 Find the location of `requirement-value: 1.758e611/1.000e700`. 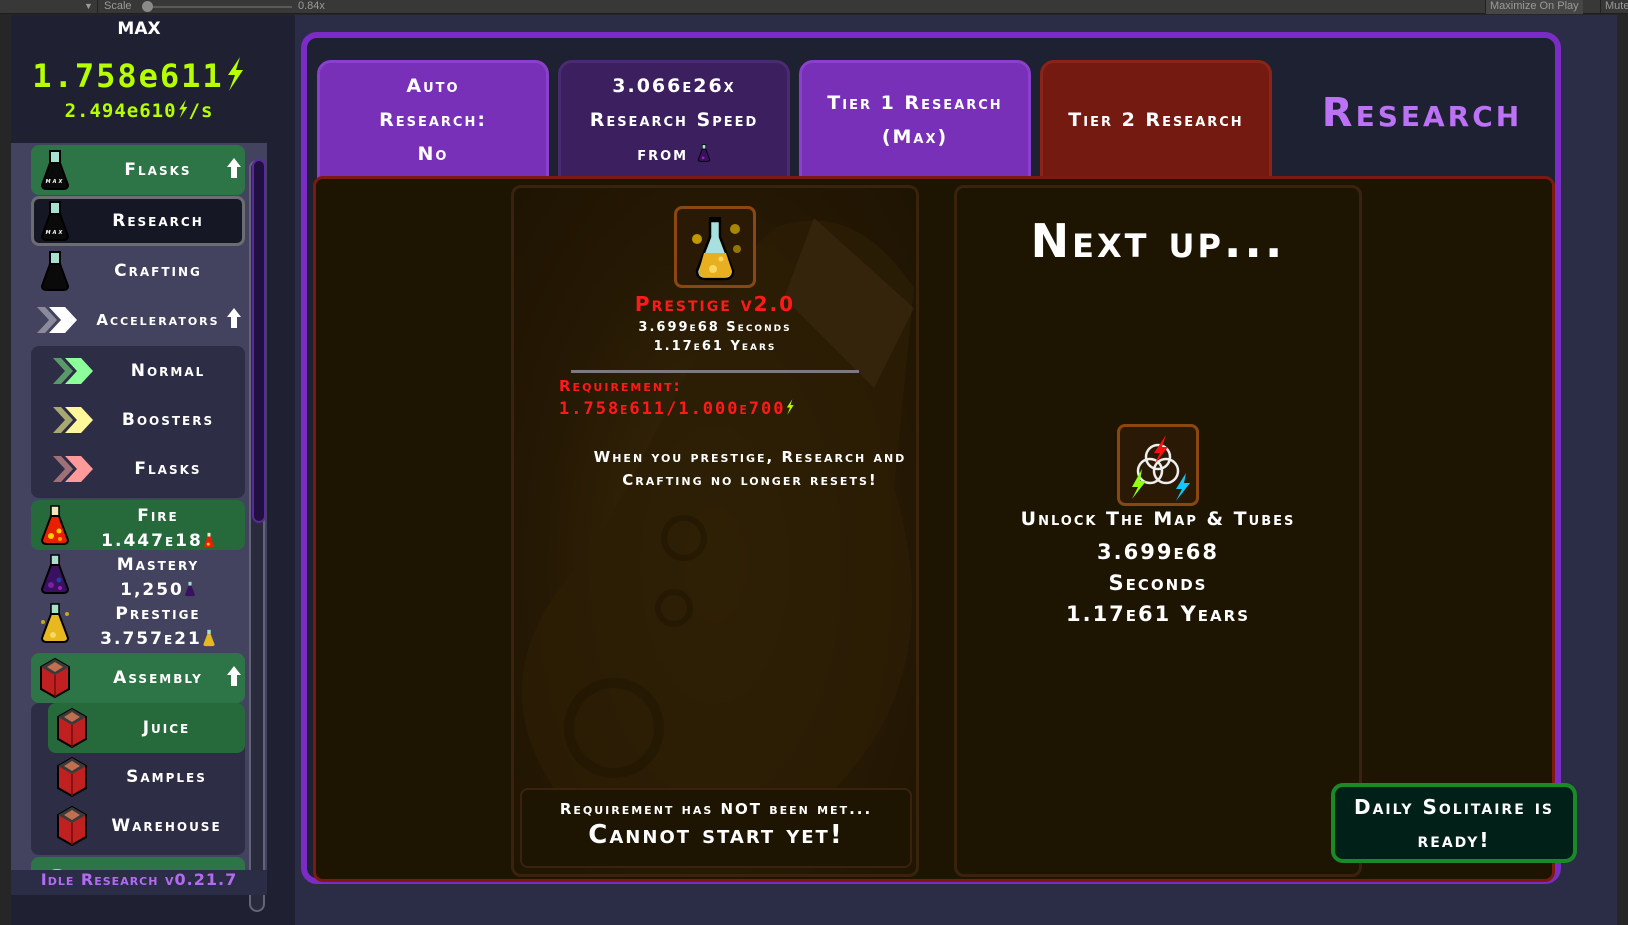

requirement-value: 1.758e611/1.000e700 is located at coordinates (677, 408).